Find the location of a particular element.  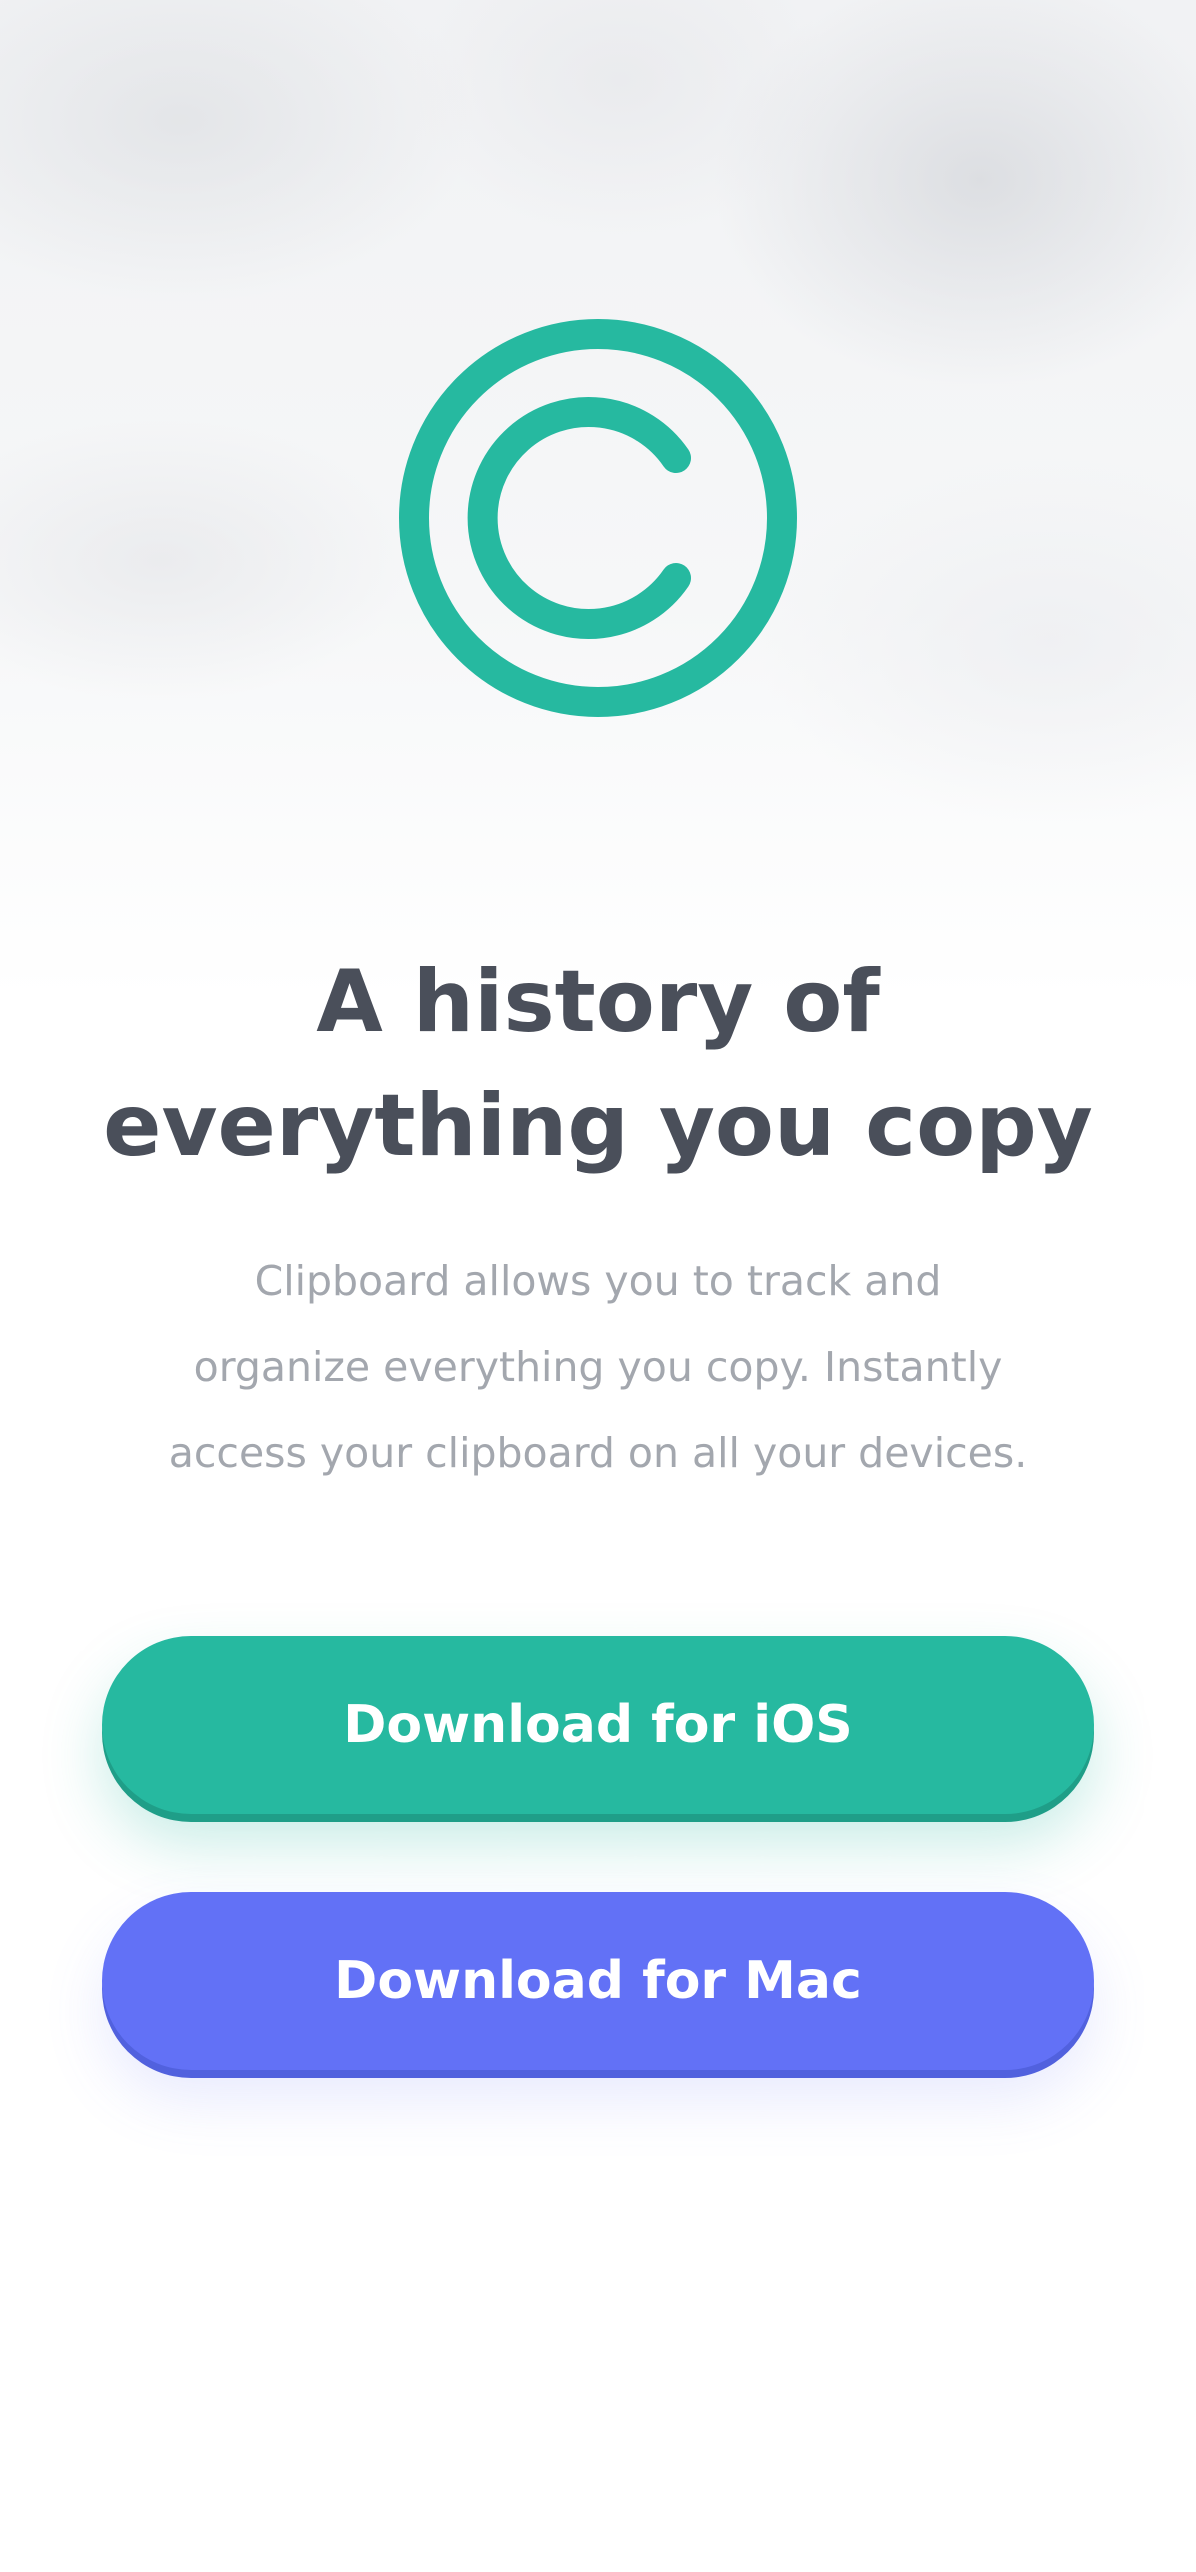

download-ios-label: Download for iOS is located at coordinates (598, 1725).